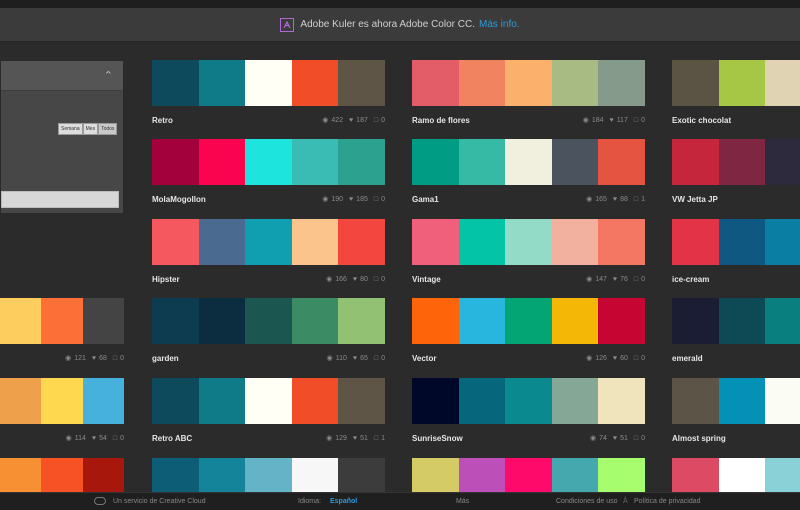 This screenshot has width=800, height=510. I want to click on theme-name: VW Jetta JP, so click(695, 199).